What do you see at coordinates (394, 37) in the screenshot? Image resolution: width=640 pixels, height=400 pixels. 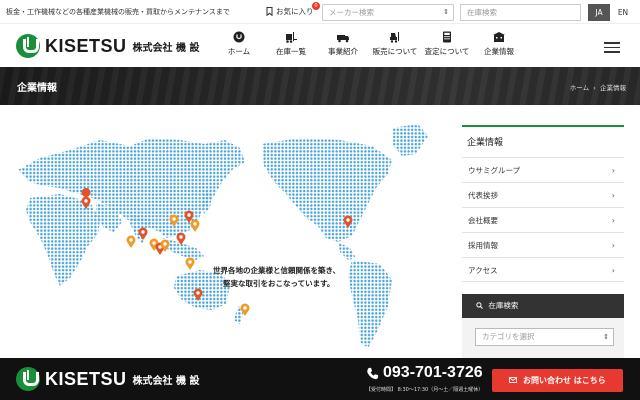 I see `forklift-sale-icon` at bounding box center [394, 37].